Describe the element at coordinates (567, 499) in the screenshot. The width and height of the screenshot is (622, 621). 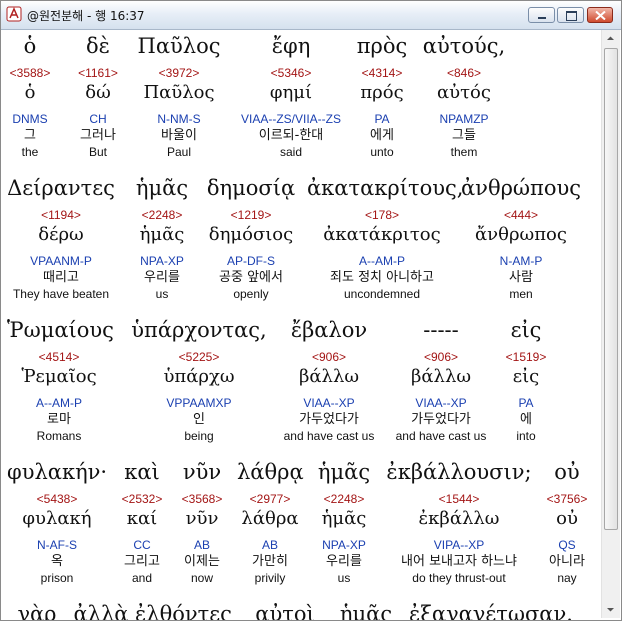
I see `strong-number: <3756>` at that location.